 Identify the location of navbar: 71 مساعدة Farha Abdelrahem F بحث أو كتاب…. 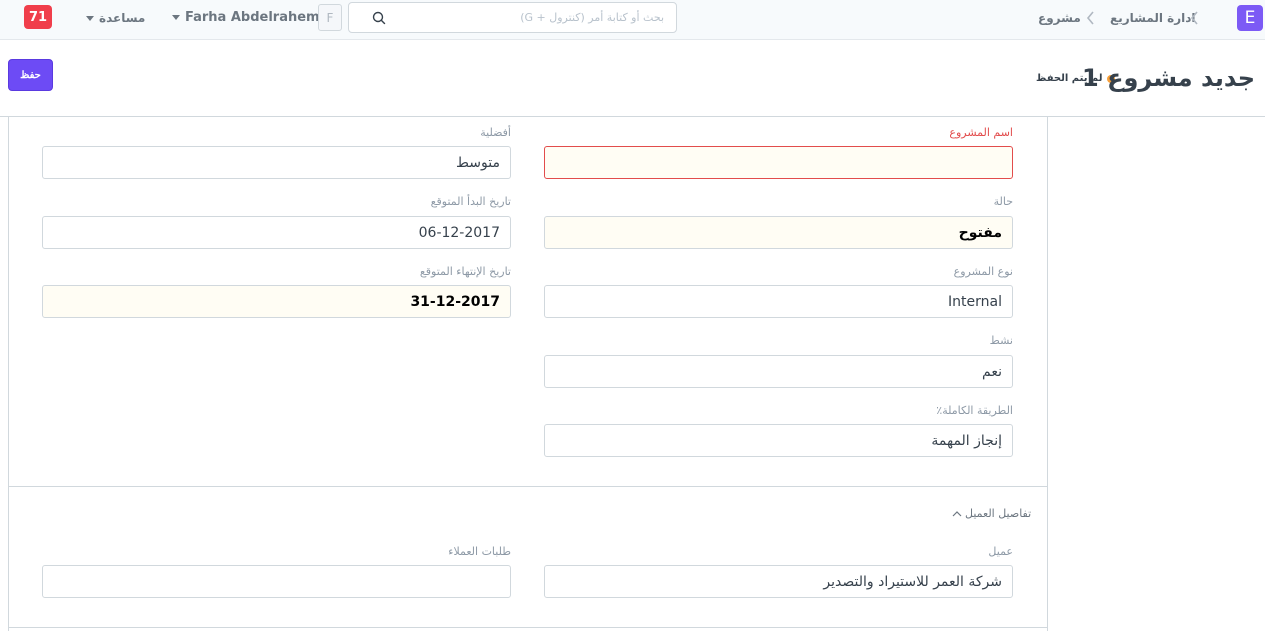
(632, 20).